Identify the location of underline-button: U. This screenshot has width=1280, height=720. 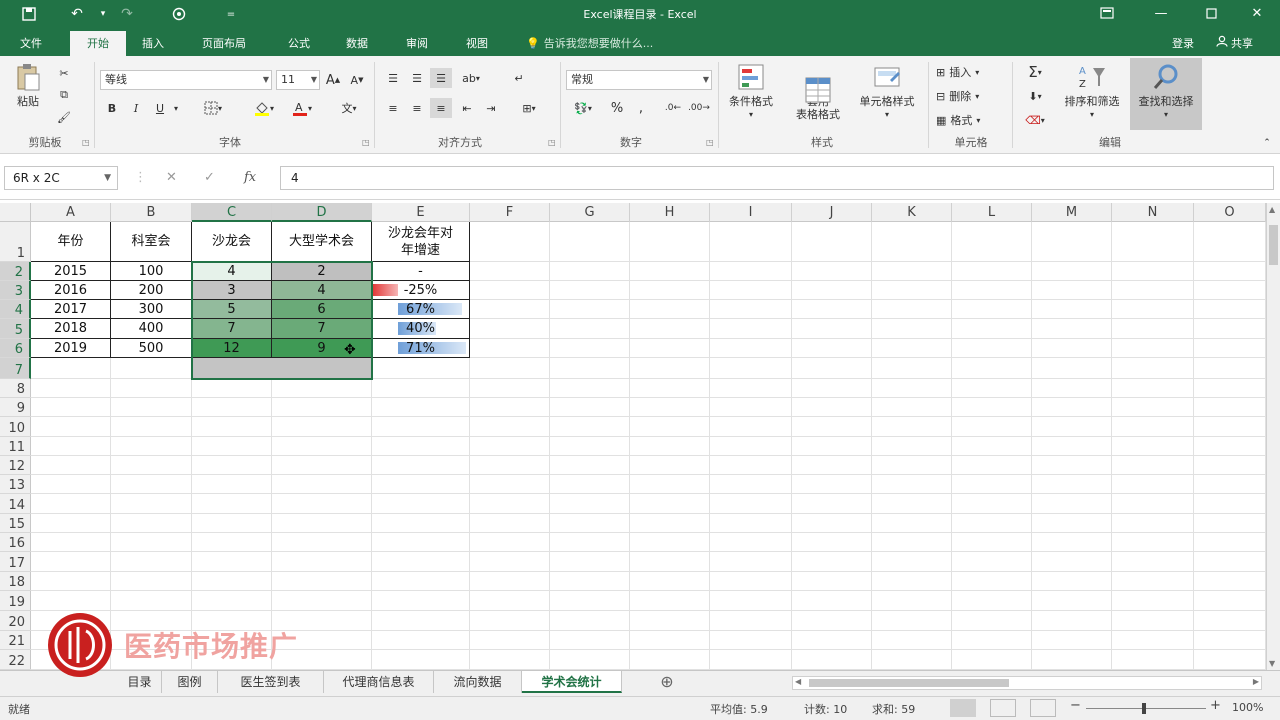
(160, 108).